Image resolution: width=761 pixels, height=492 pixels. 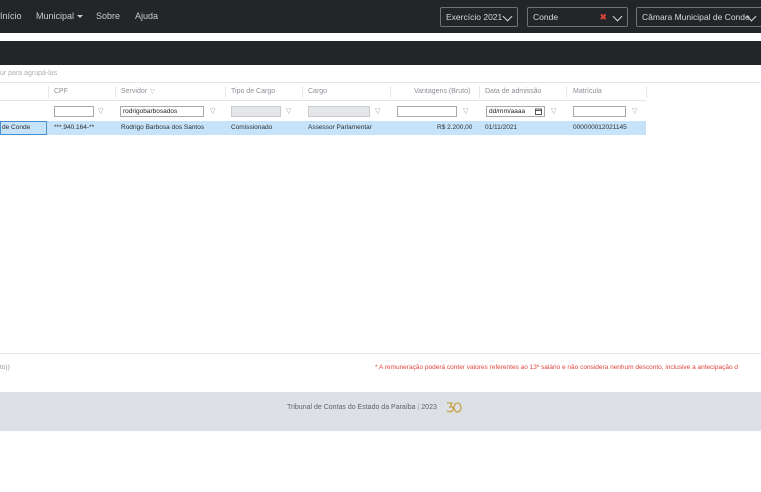 I want to click on filter-cargo-select, so click(x=339, y=111).